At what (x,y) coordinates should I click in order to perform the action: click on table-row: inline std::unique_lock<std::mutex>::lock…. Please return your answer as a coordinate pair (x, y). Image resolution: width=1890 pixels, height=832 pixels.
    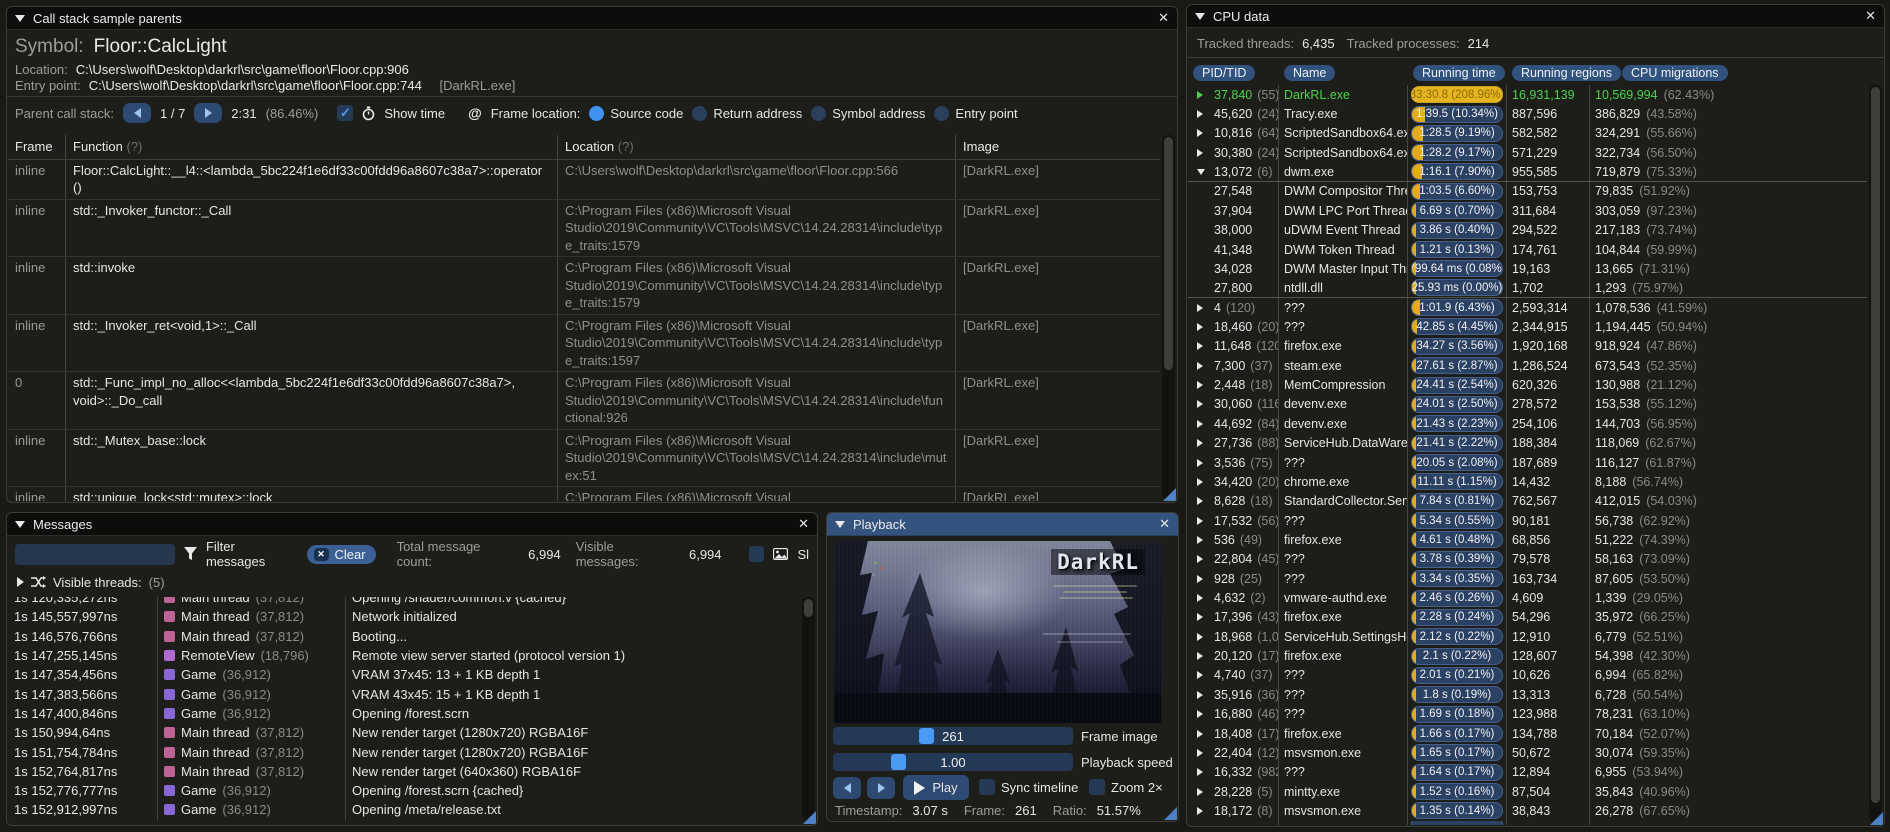
    Looking at the image, I should click on (584, 494).